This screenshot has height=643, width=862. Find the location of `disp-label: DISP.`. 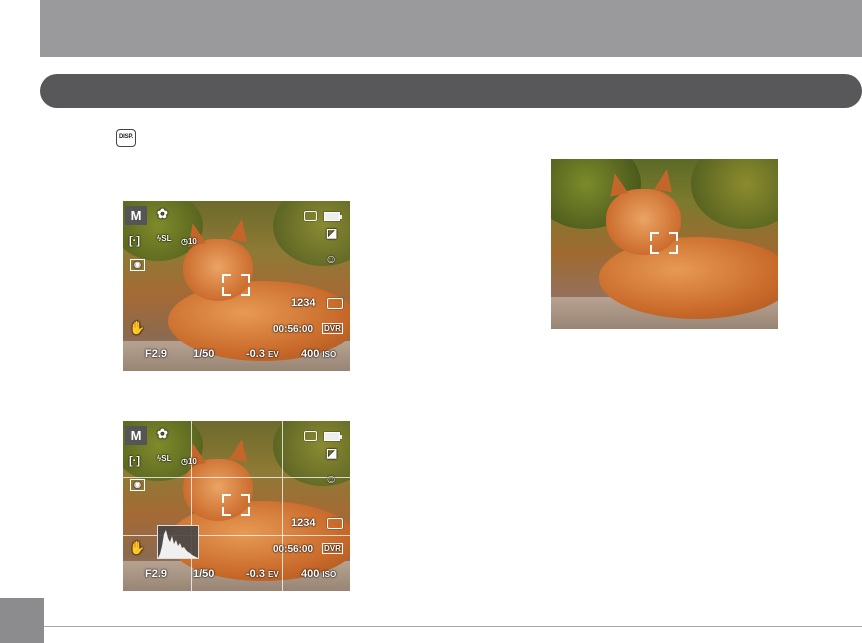

disp-label: DISP. is located at coordinates (126, 137).